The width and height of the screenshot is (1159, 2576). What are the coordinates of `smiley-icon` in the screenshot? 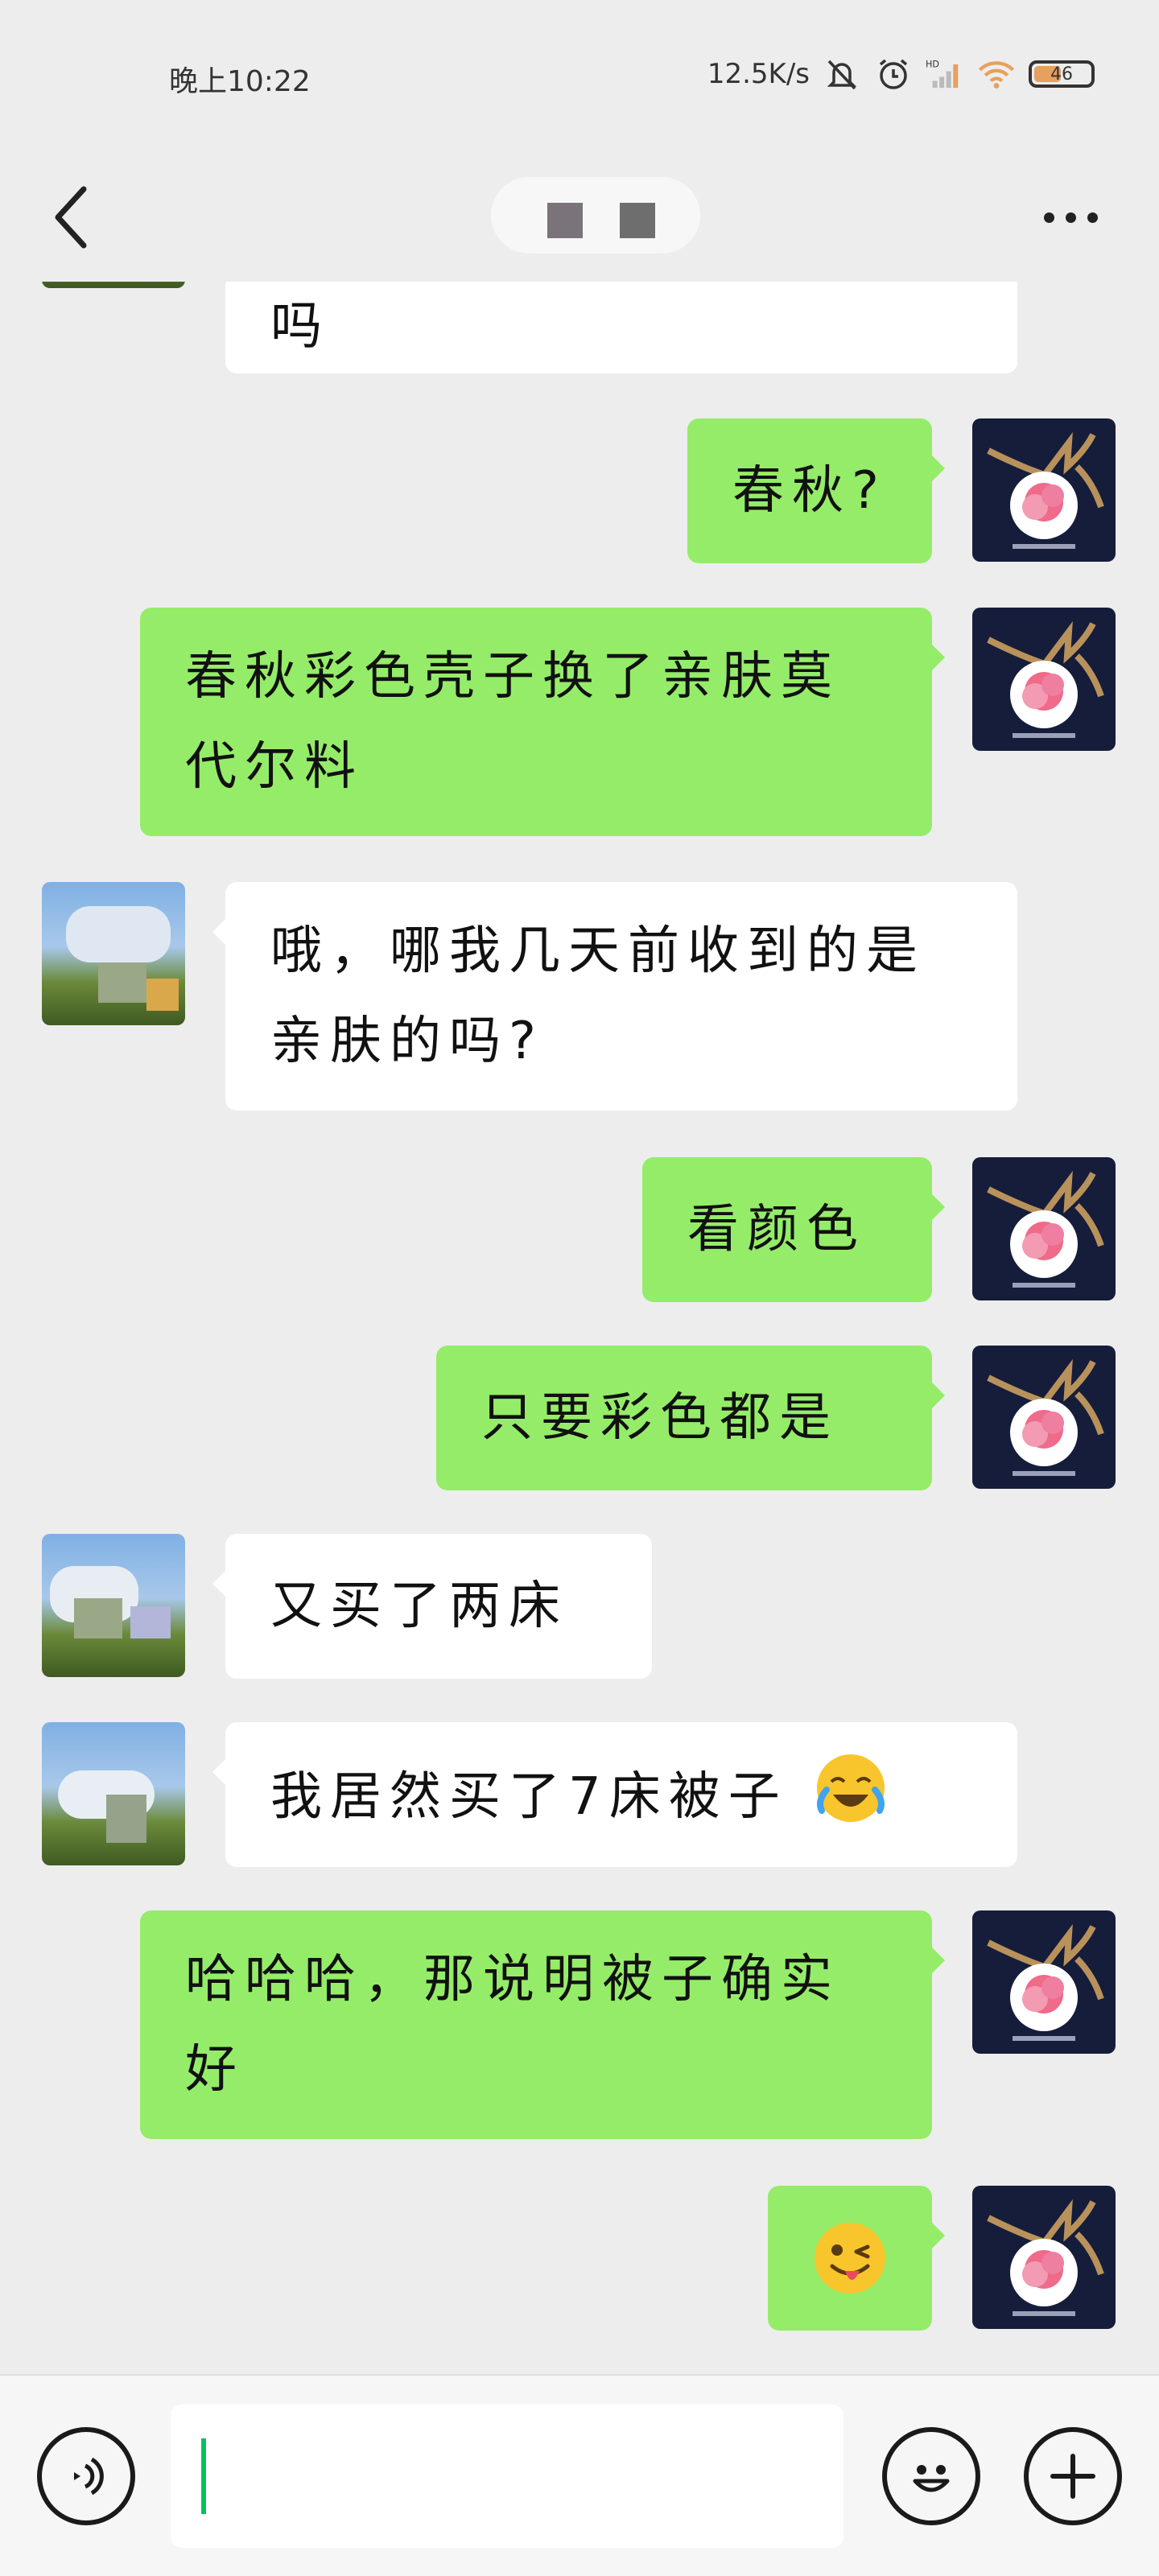 It's located at (931, 2478).